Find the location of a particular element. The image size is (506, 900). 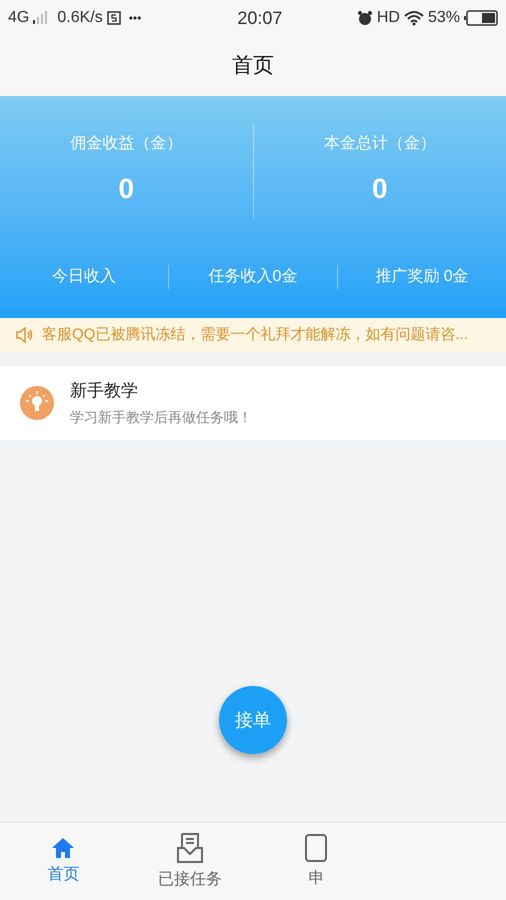

alarm-icon is located at coordinates (364, 18).